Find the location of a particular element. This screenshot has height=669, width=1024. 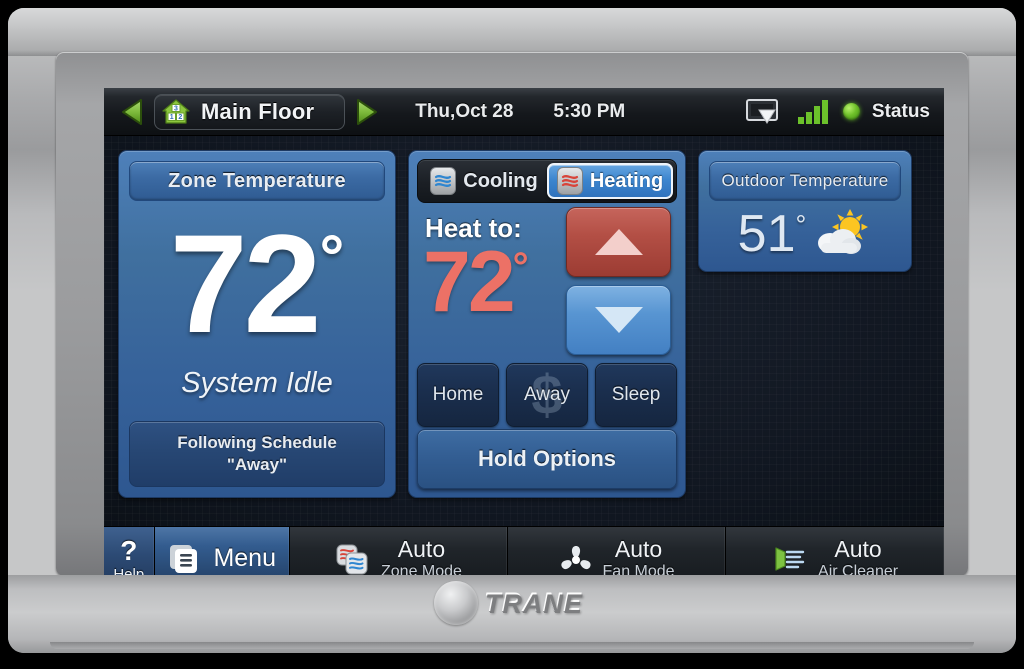

outdoor-temperature-panel: Outdoor Temperature 51 ° is located at coordinates (805, 211).